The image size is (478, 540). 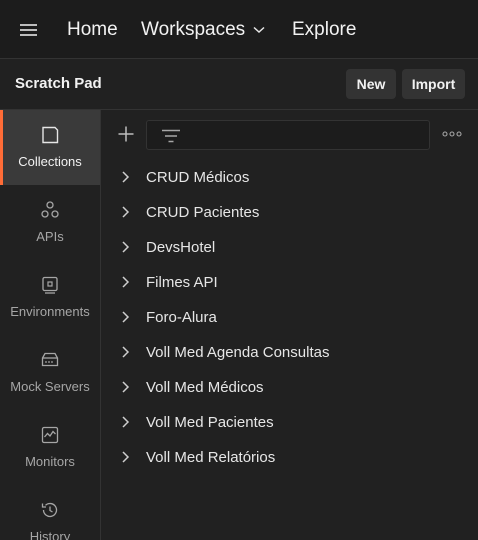 I want to click on collection-item: Voll Med Agenda Consultas, so click(x=292, y=352).